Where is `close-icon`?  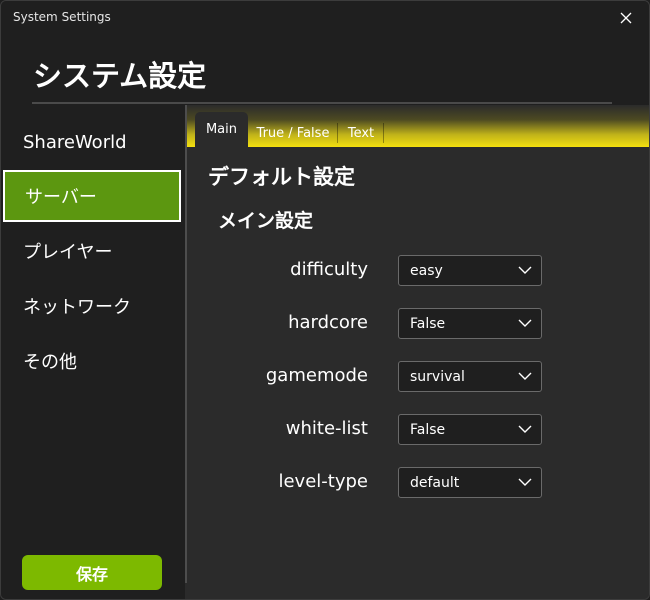 close-icon is located at coordinates (626, 18).